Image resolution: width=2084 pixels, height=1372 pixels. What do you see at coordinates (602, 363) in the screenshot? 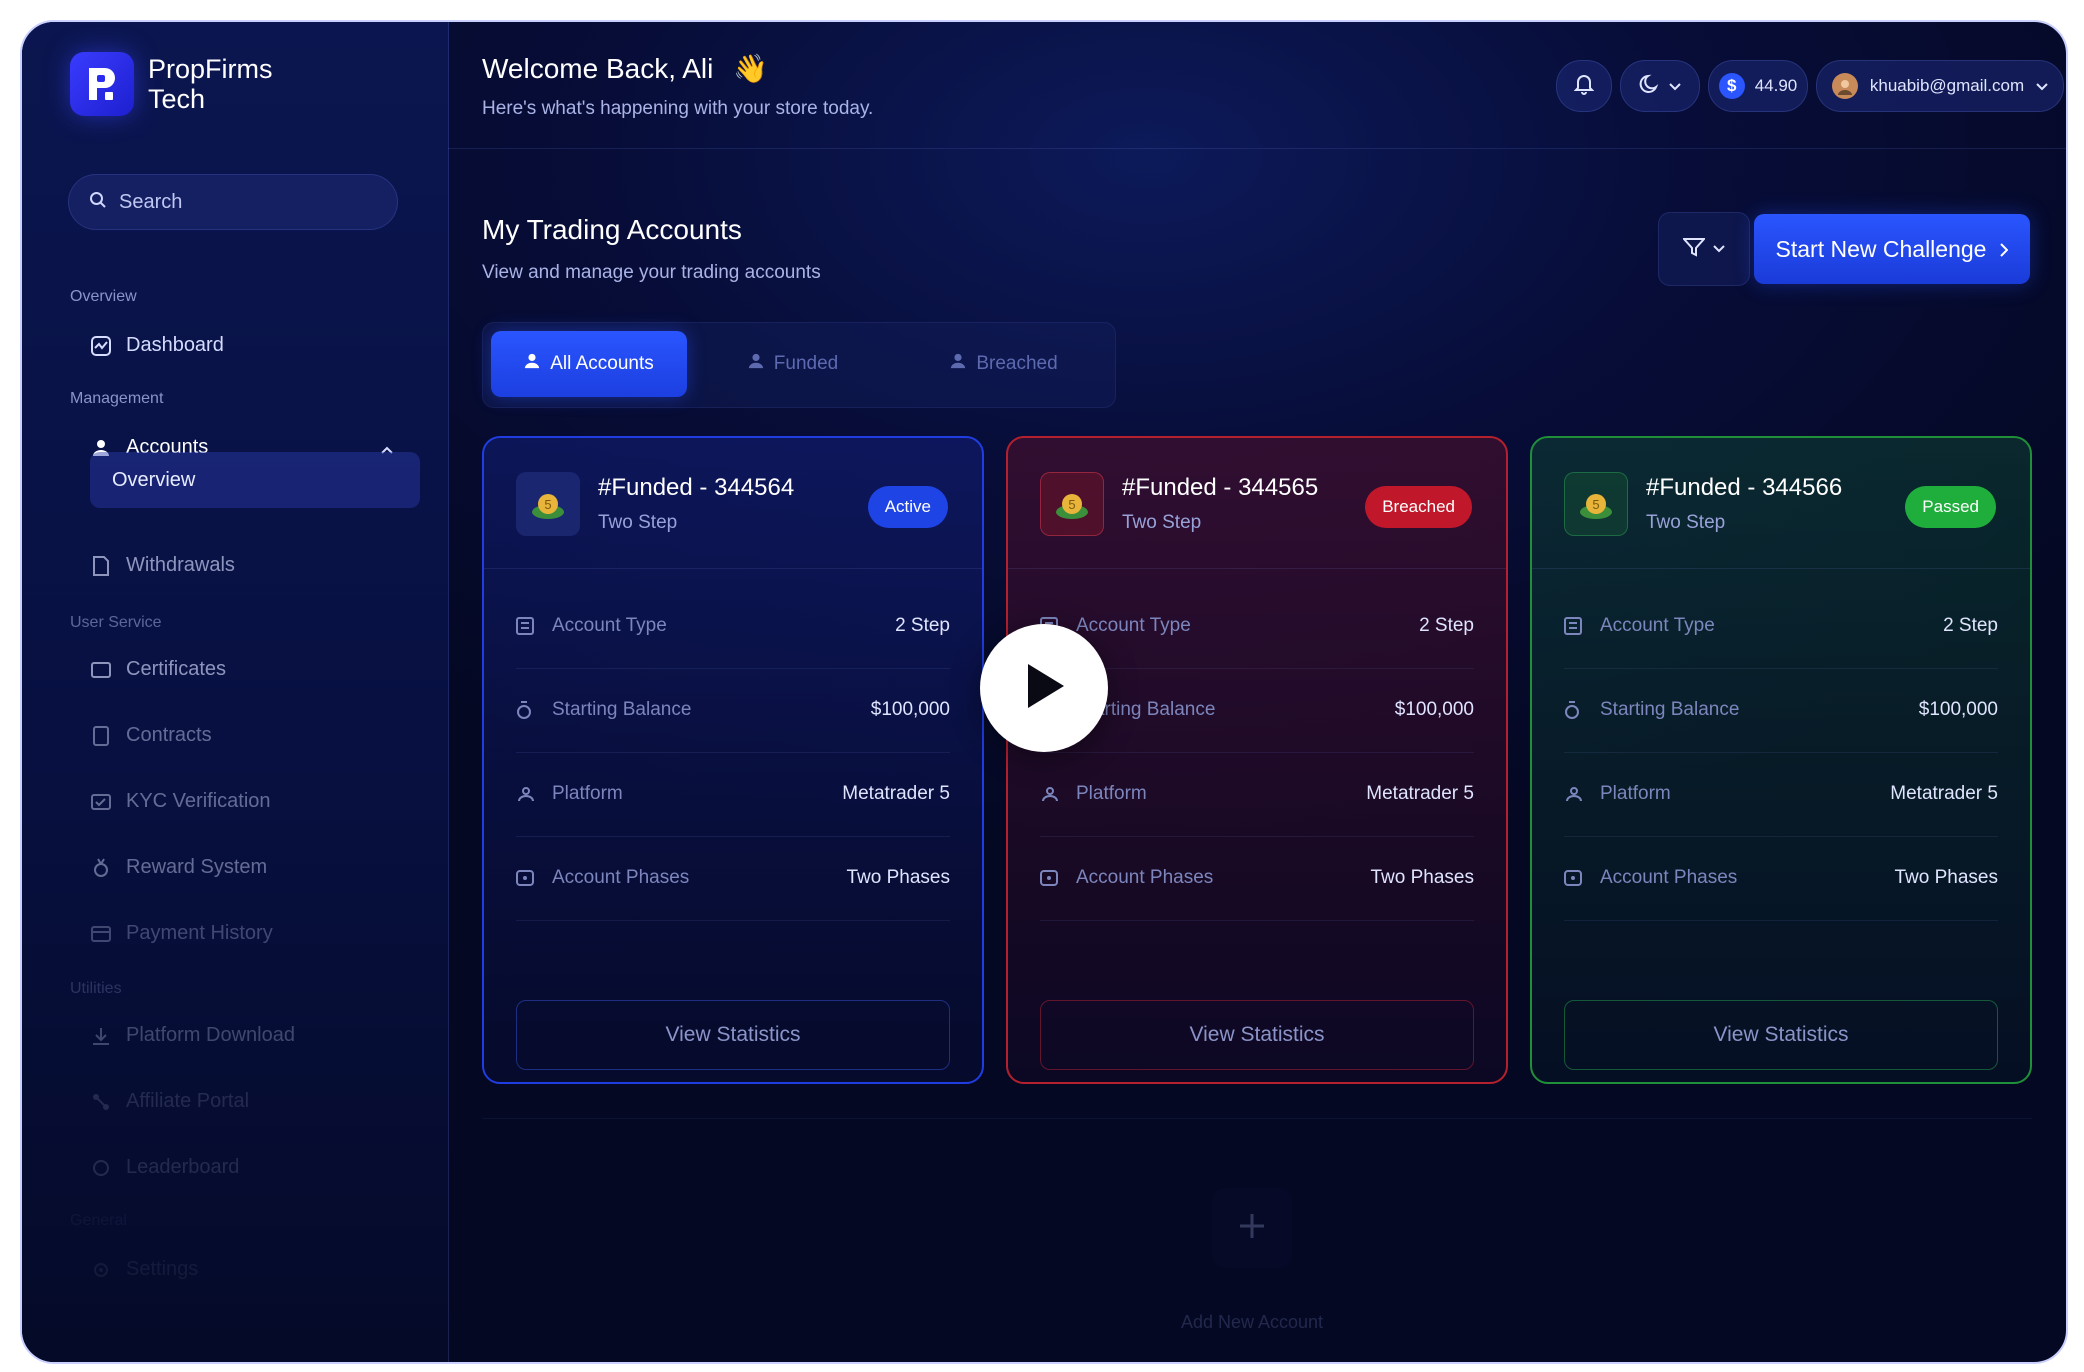
I see `tab-label: All Accounts` at bounding box center [602, 363].